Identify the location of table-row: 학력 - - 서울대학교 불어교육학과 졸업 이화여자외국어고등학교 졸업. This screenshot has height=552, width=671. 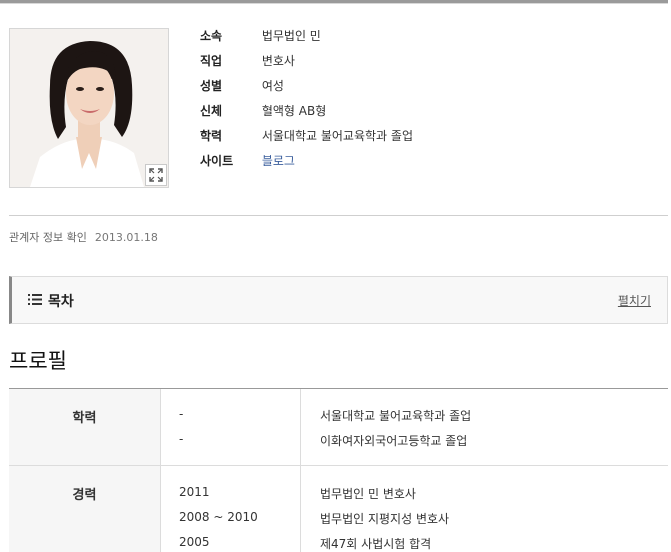
(338, 427).